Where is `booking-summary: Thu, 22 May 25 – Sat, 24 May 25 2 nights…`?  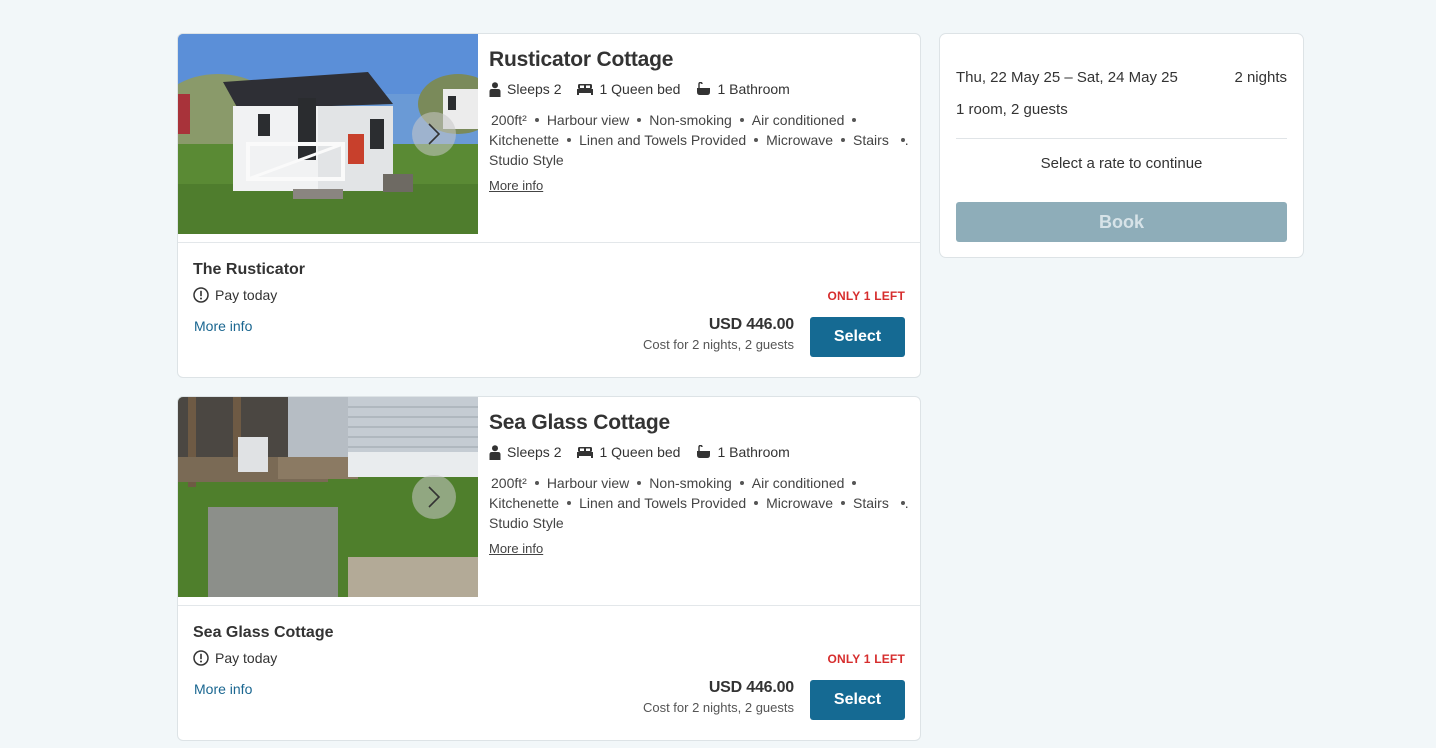
booking-summary: Thu, 22 May 25 – Sat, 24 May 25 2 nights… is located at coordinates (1121, 145).